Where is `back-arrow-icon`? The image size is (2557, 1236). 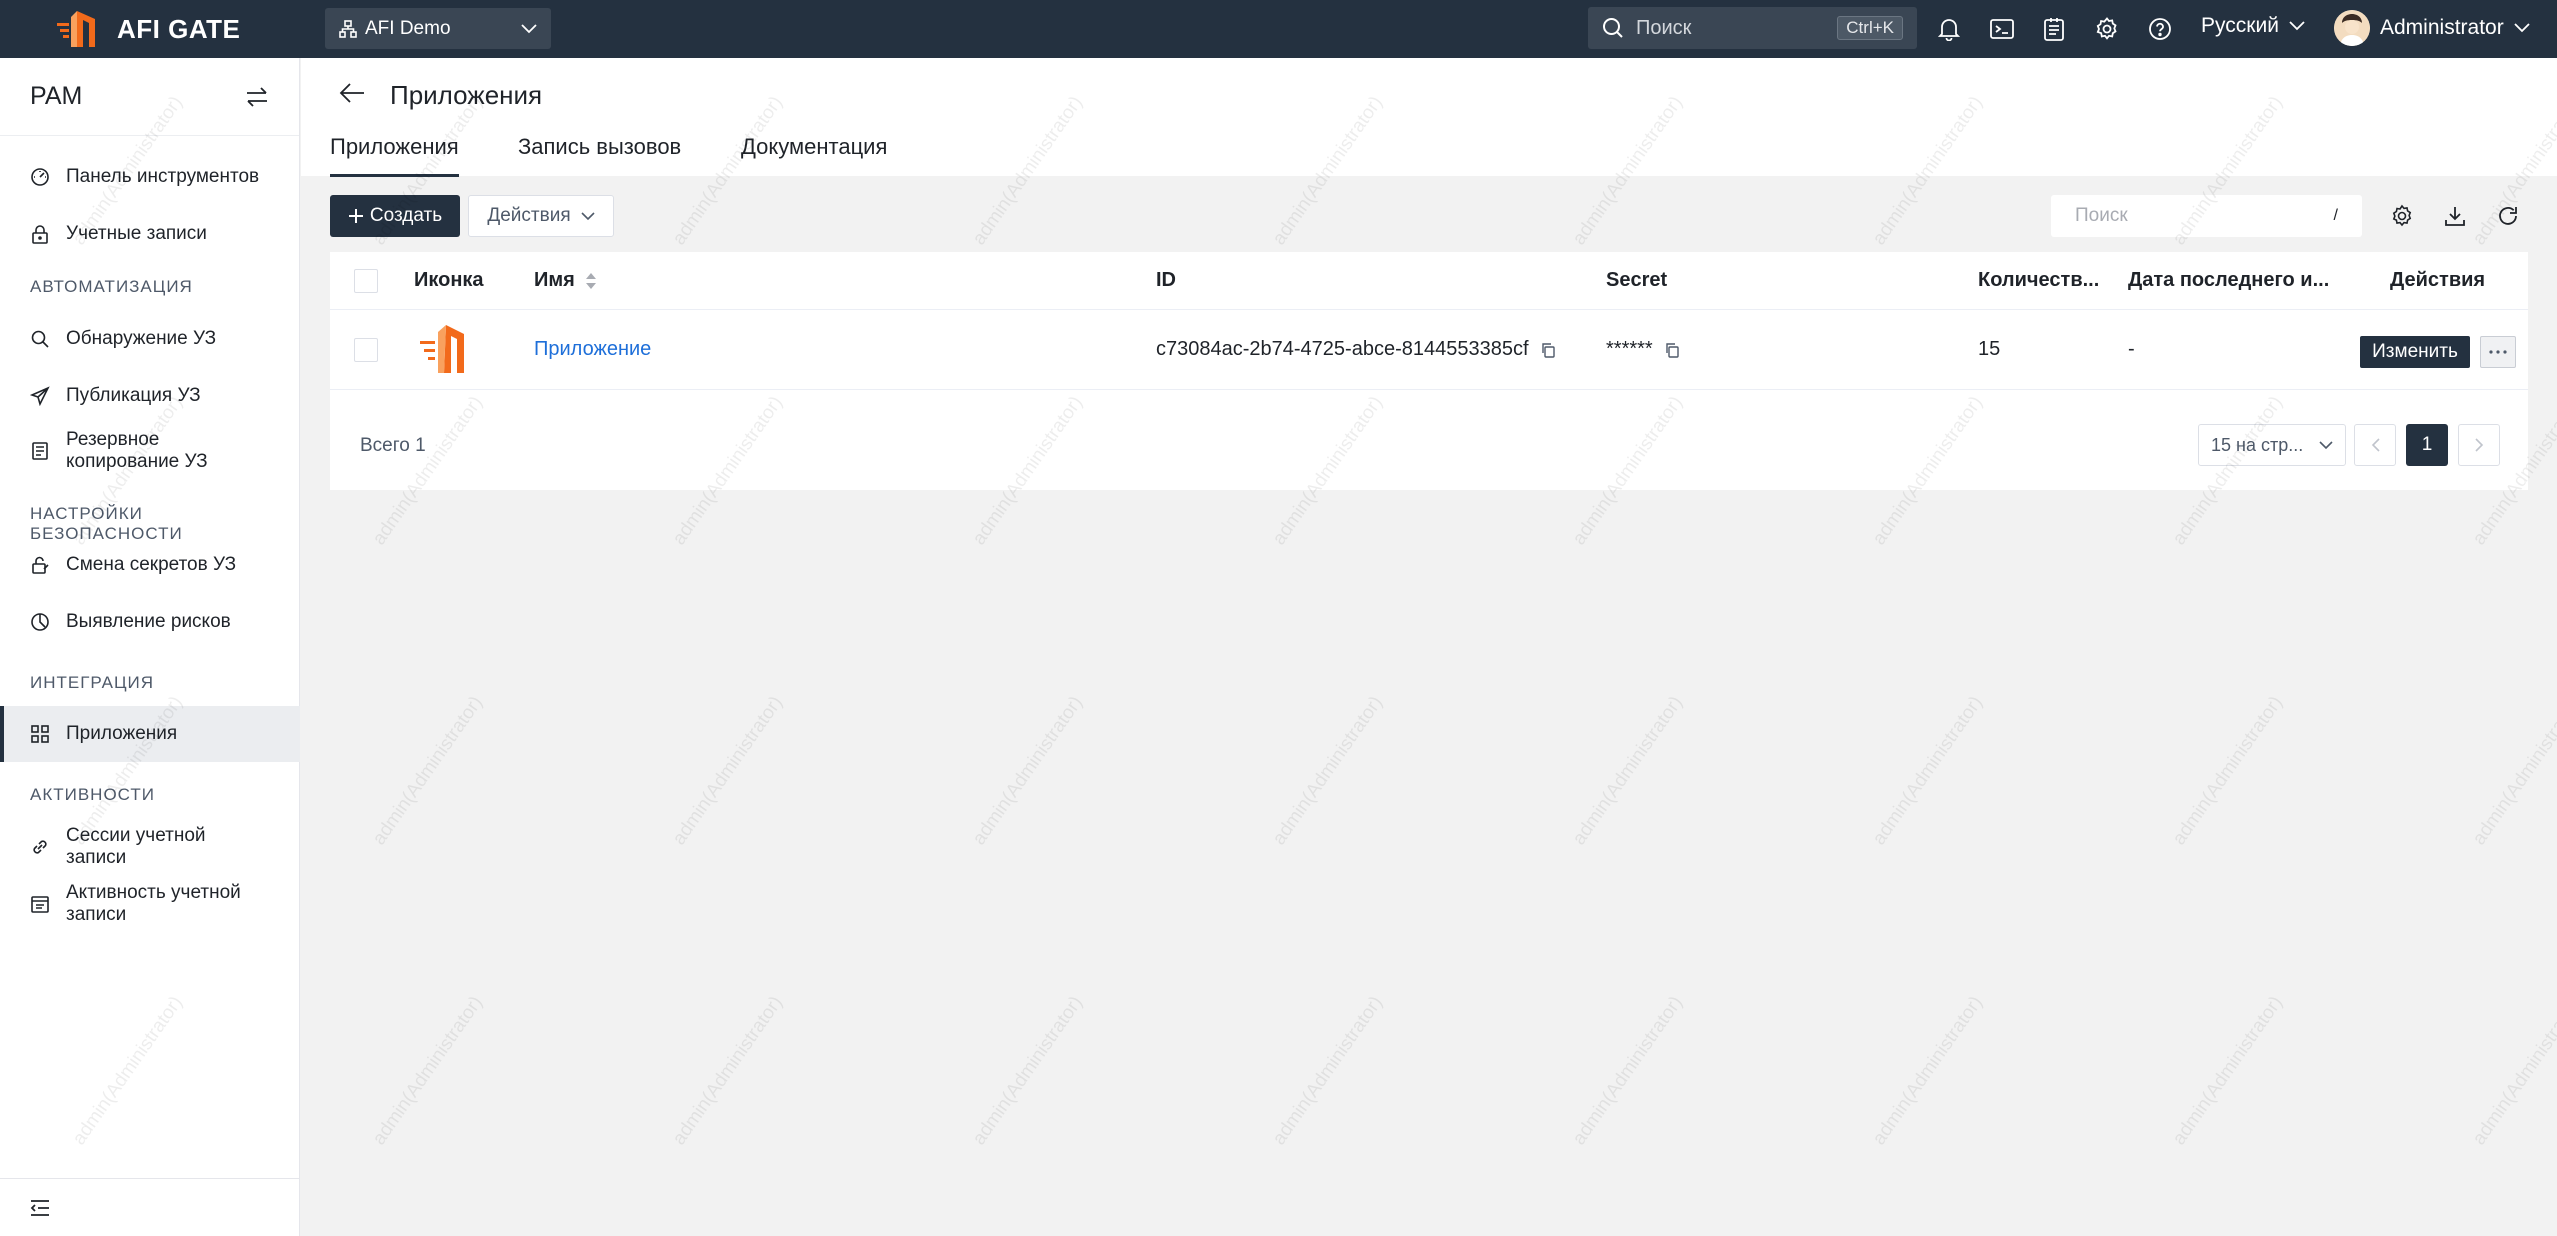
back-arrow-icon is located at coordinates (352, 93).